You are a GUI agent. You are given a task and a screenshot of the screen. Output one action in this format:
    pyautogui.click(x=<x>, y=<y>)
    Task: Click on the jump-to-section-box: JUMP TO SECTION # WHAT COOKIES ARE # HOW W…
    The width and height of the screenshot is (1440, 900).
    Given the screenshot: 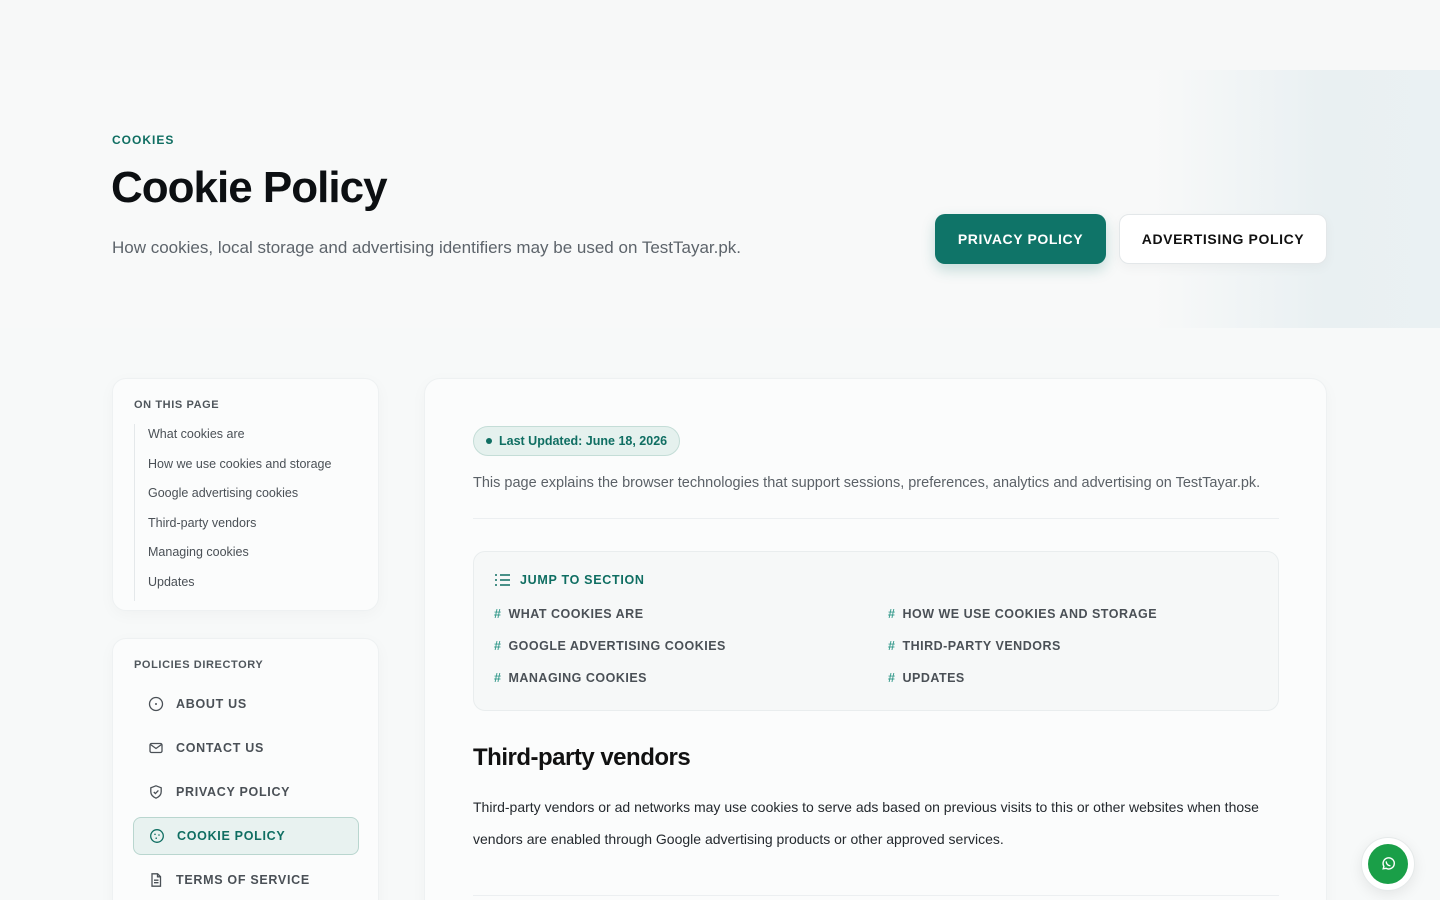 What is the action you would take?
    pyautogui.click(x=876, y=631)
    